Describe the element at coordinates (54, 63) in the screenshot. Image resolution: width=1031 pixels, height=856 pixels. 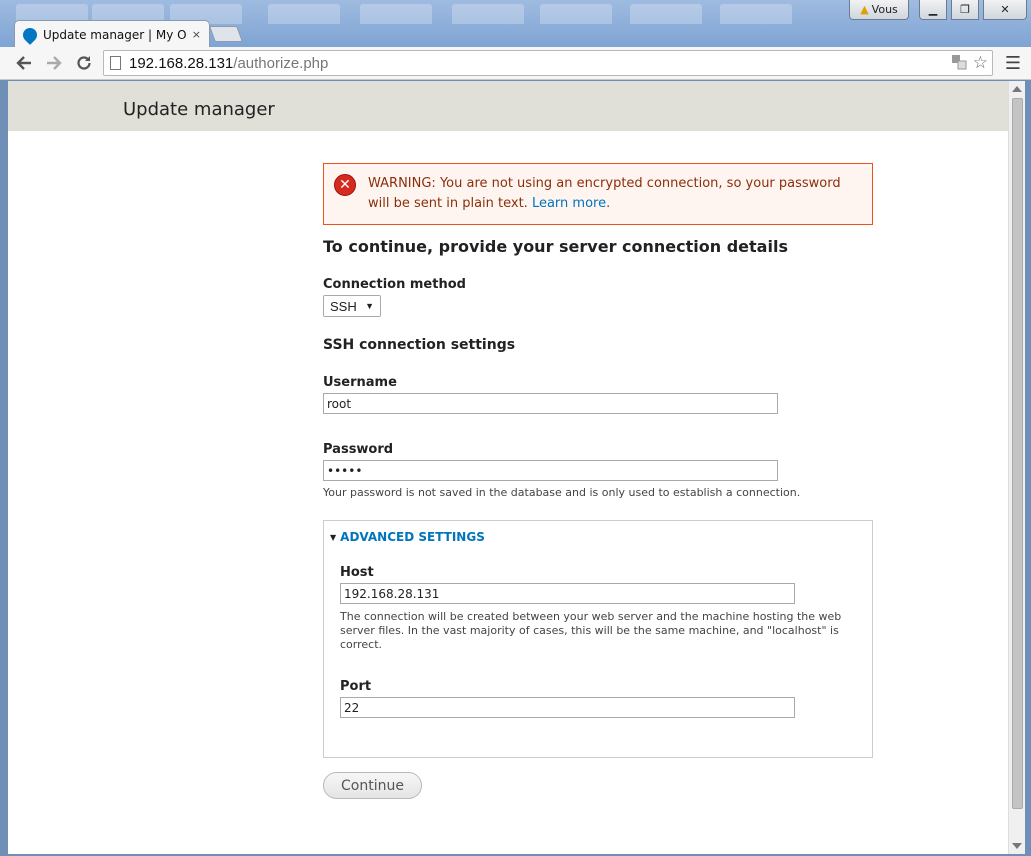
I see `arrow-right-icon` at that location.